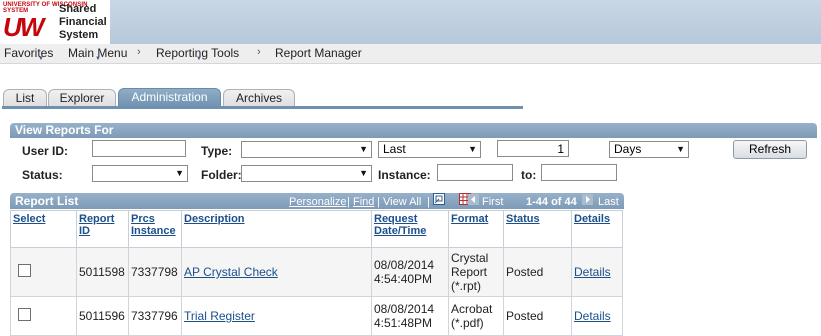 The width and height of the screenshot is (821, 336). What do you see at coordinates (608, 202) in the screenshot?
I see `last-link: Last` at bounding box center [608, 202].